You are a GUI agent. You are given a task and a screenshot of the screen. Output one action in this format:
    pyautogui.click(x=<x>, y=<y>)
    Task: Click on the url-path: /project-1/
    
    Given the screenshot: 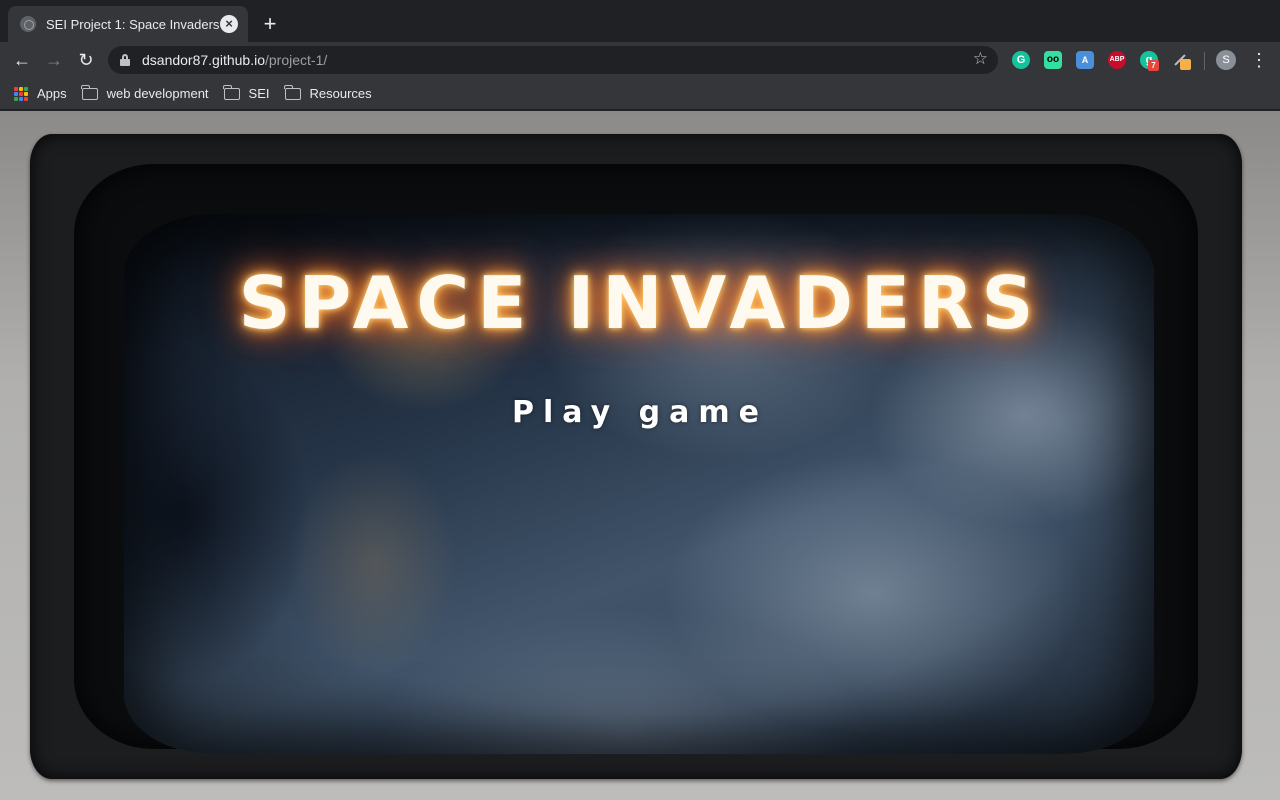 What is the action you would take?
    pyautogui.click(x=296, y=60)
    